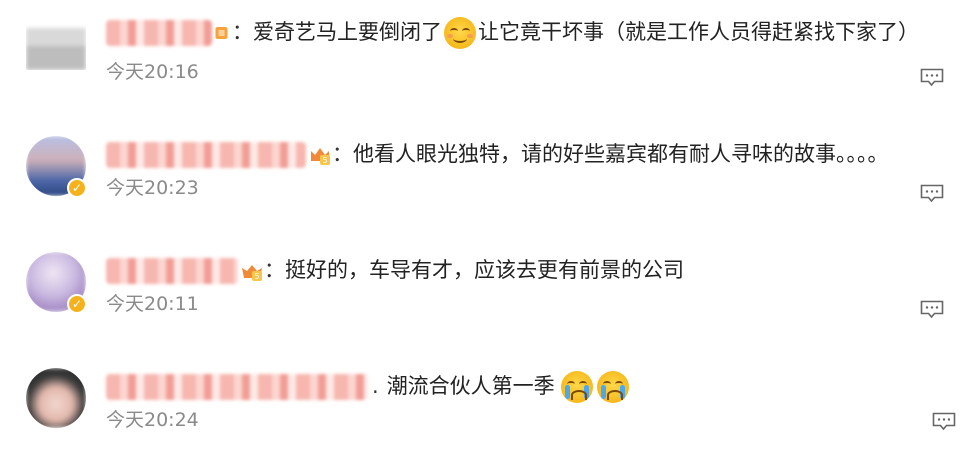  I want to click on comment-time: 今天20:16, so click(152, 72).